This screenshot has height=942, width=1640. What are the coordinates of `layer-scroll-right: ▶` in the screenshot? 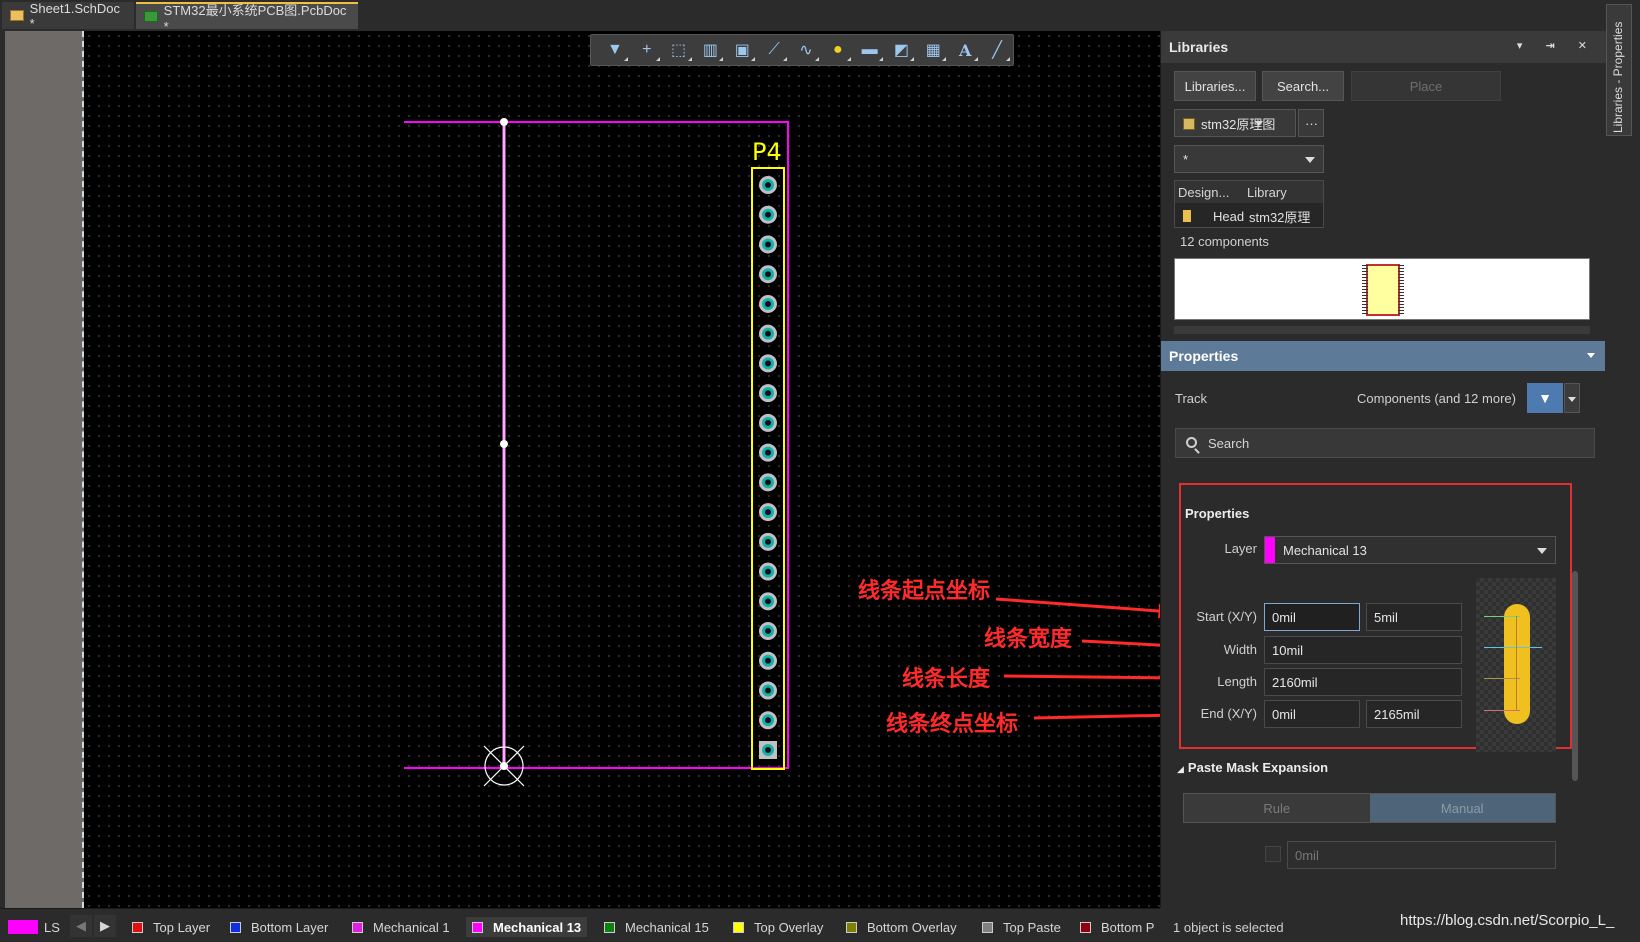 It's located at (105, 926).